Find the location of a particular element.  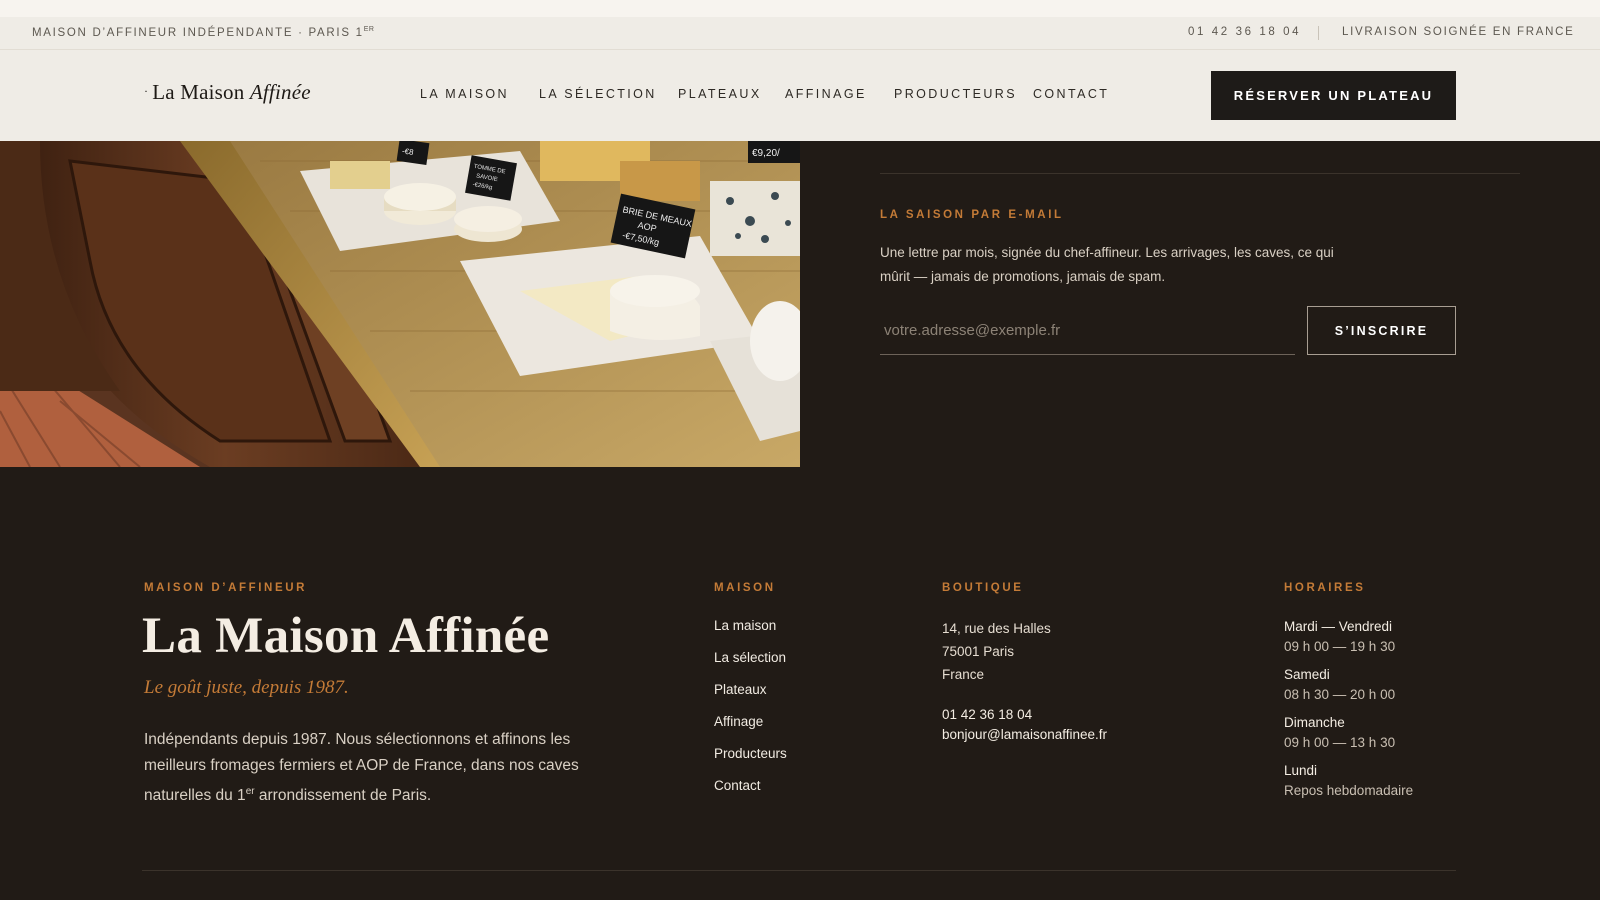

logo-main-text: La Maison is located at coordinates (201, 92).